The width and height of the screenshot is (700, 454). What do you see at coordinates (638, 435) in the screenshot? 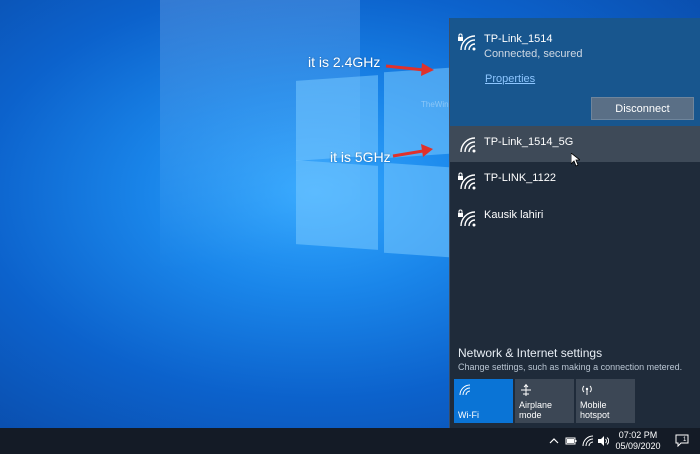
I see `clock-time: 07:02 PM` at bounding box center [638, 435].